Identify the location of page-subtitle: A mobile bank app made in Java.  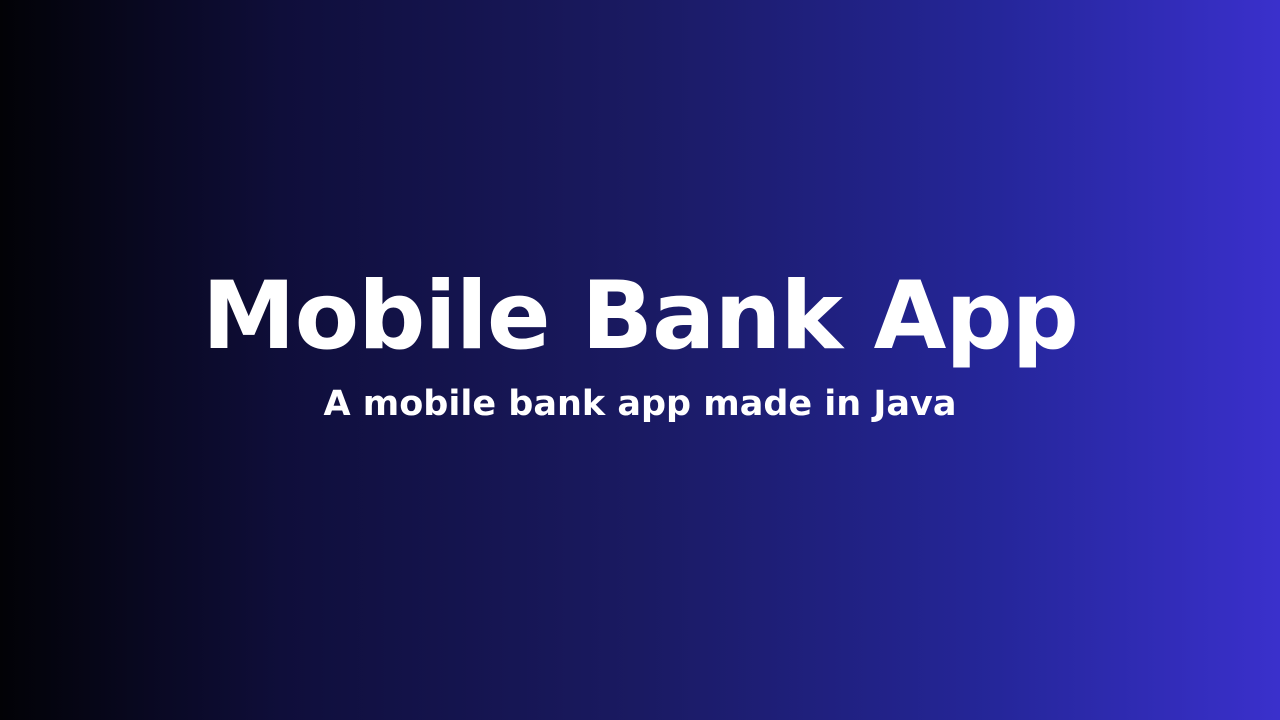
(640, 404).